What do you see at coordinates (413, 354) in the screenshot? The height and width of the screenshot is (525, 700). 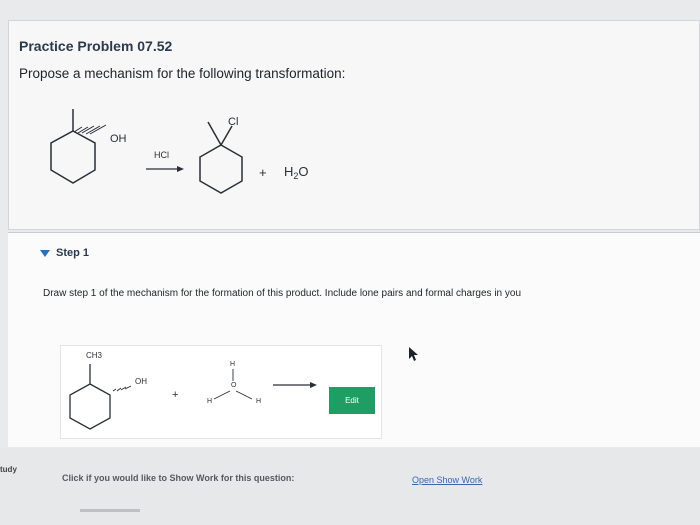 I see `mouse-cursor-icon` at bounding box center [413, 354].